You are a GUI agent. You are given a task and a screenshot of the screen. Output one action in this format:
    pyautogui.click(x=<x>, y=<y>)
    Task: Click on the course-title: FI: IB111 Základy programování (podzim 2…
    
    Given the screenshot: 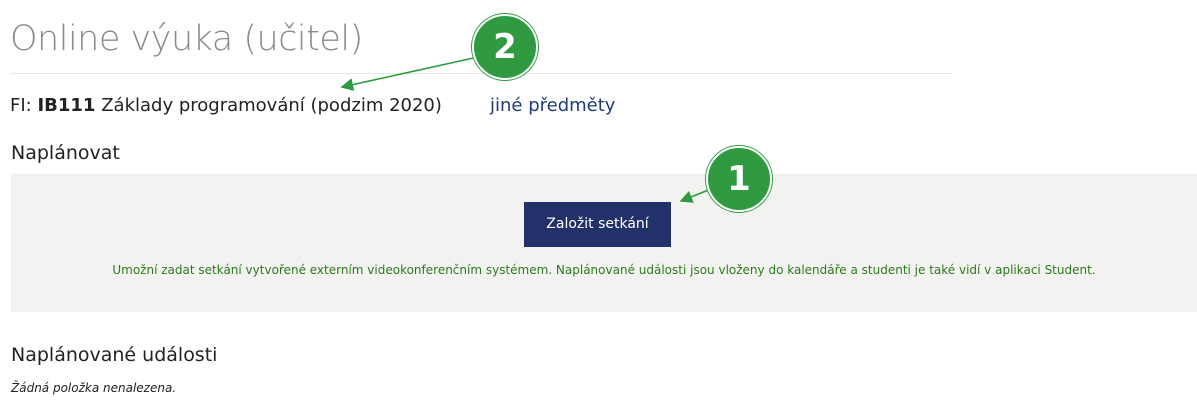 What is the action you would take?
    pyautogui.click(x=226, y=106)
    